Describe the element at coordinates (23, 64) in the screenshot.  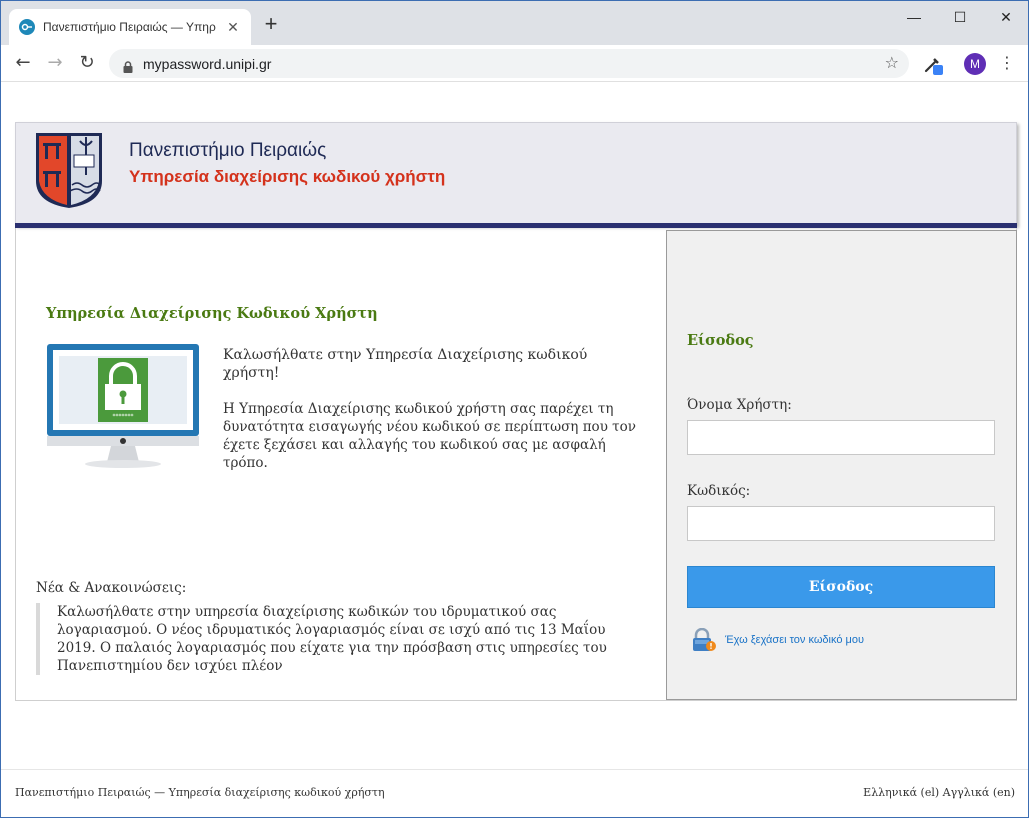
I see `back-arrow-icon: ←` at that location.